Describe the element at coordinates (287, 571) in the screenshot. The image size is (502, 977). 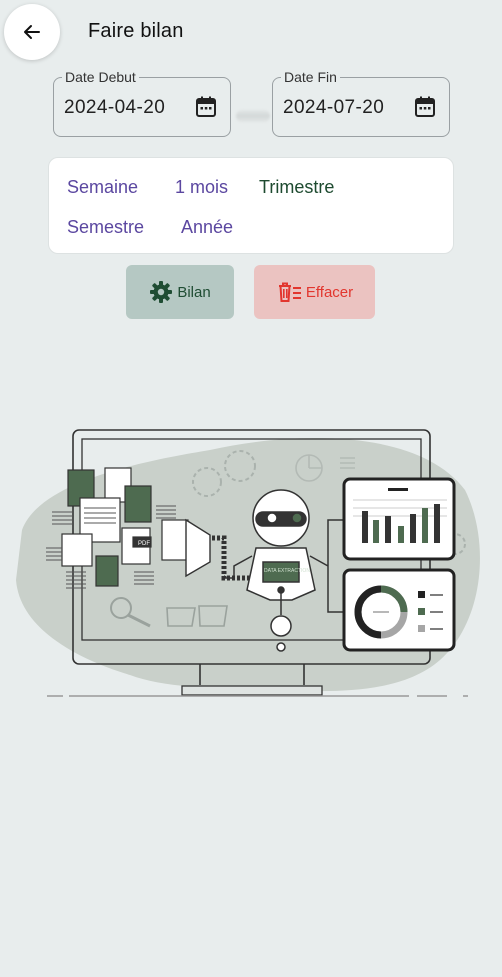
I see `robot-label: DATA EXTRACTION` at that location.